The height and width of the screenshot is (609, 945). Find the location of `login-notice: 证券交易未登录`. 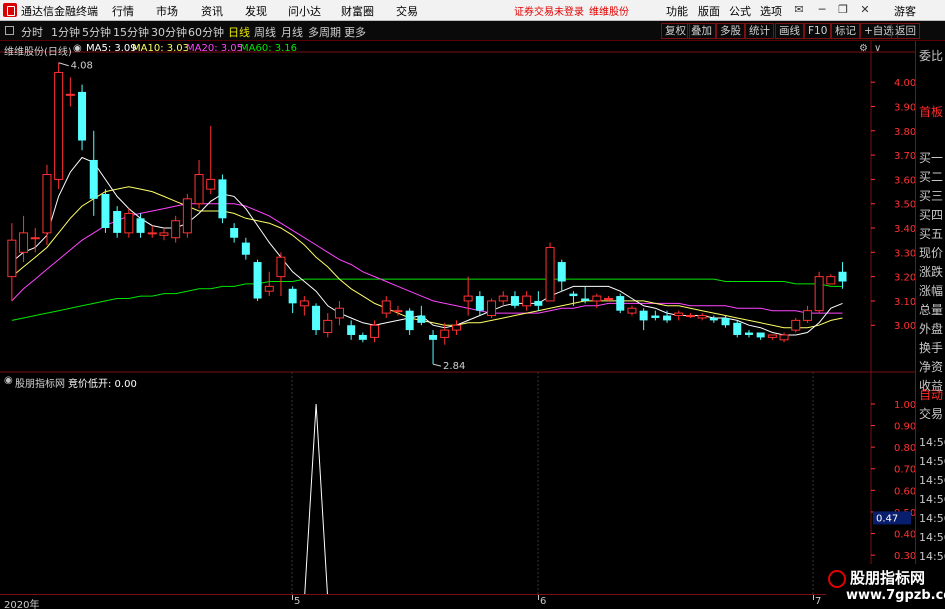

login-notice: 证券交易未登录 is located at coordinates (549, 10).